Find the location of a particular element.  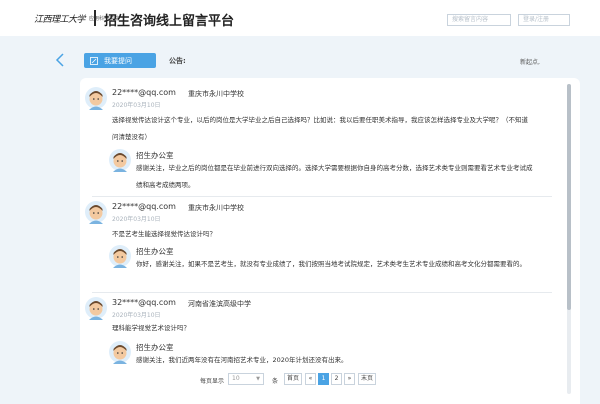

logo-text: 江西理工大学 is located at coordinates (60, 20).